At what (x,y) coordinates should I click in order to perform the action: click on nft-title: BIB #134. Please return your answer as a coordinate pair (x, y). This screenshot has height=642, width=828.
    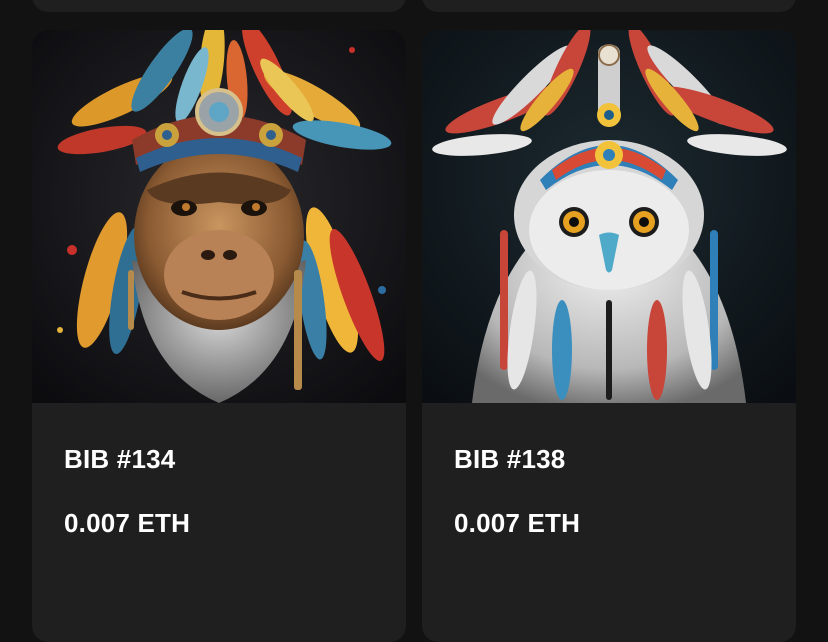
    Looking at the image, I should click on (120, 459).